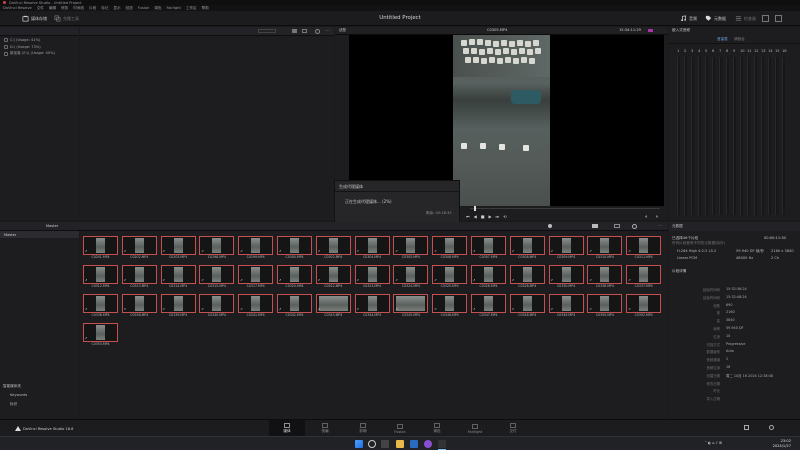 The image size is (800, 450). I want to click on page-tab-5: Fairlight, so click(475, 428).